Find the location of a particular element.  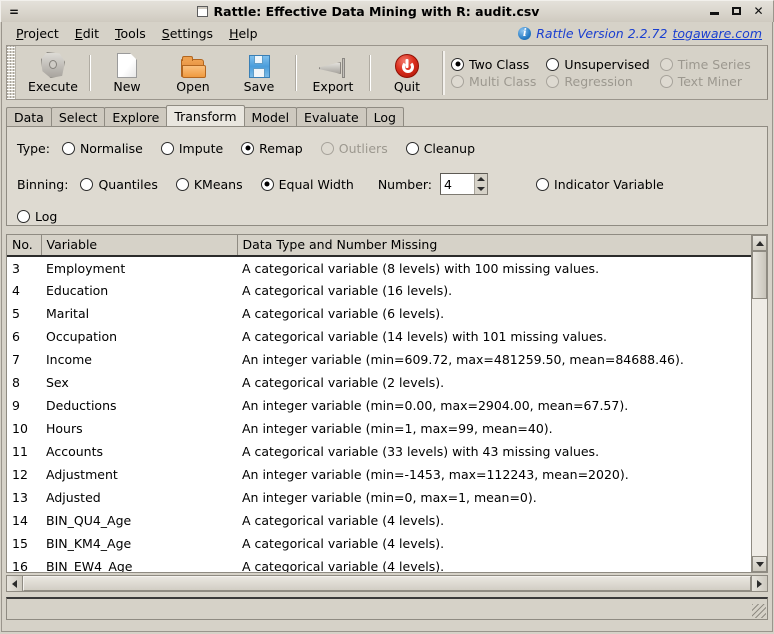

cell-no: 5 is located at coordinates (16, 313).